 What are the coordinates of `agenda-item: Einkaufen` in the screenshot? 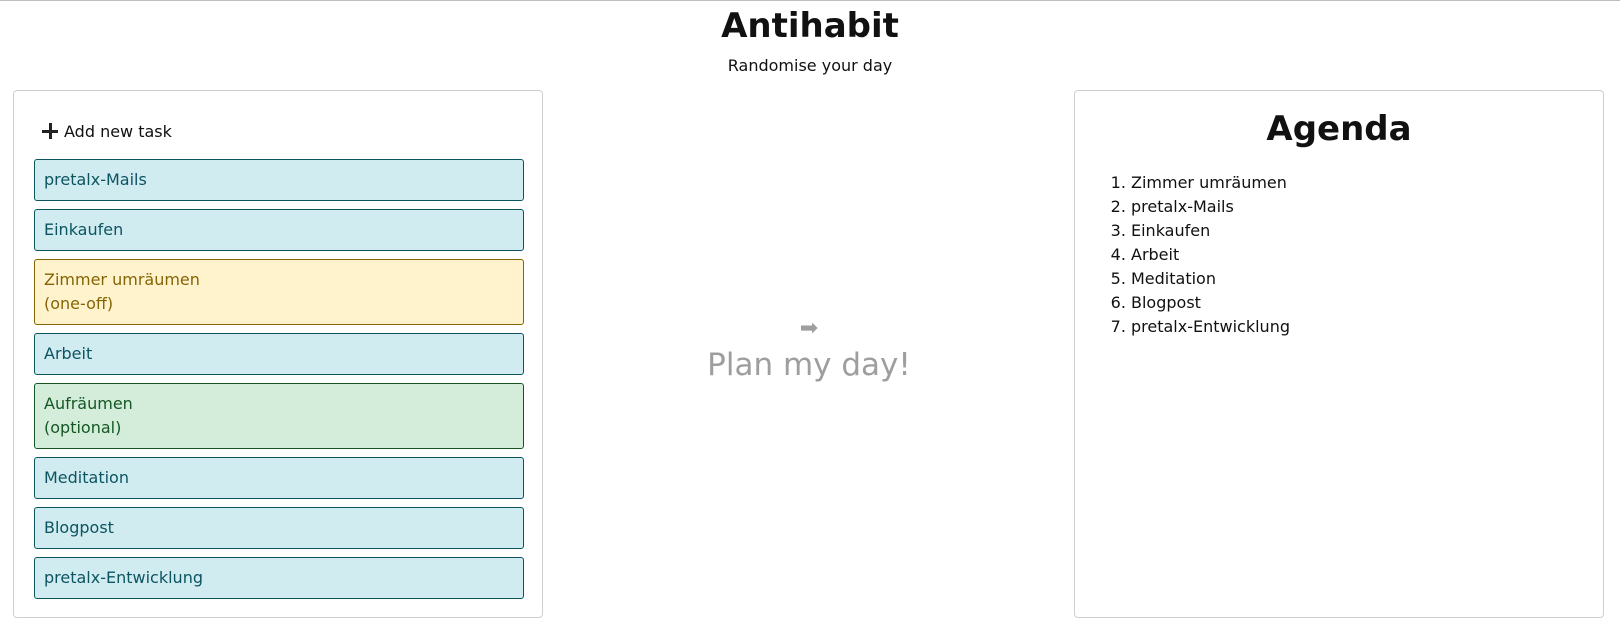 It's located at (1210, 231).